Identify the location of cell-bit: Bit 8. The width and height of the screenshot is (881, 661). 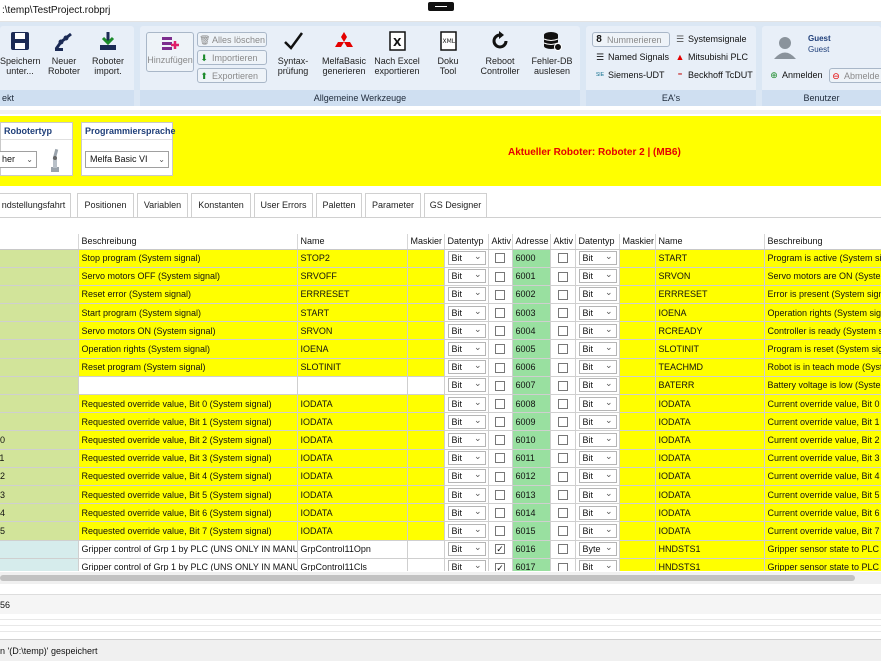
(39, 404).